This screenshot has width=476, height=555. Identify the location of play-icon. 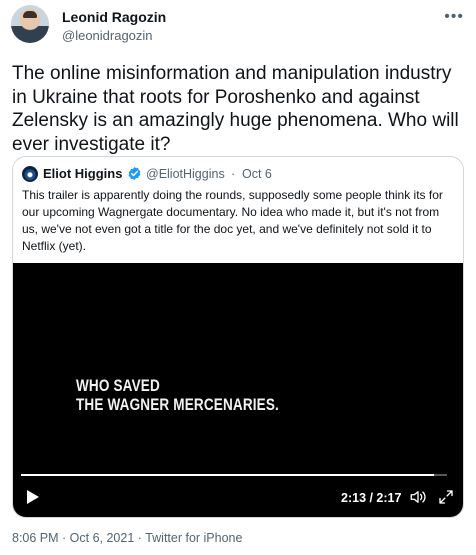
(33, 497).